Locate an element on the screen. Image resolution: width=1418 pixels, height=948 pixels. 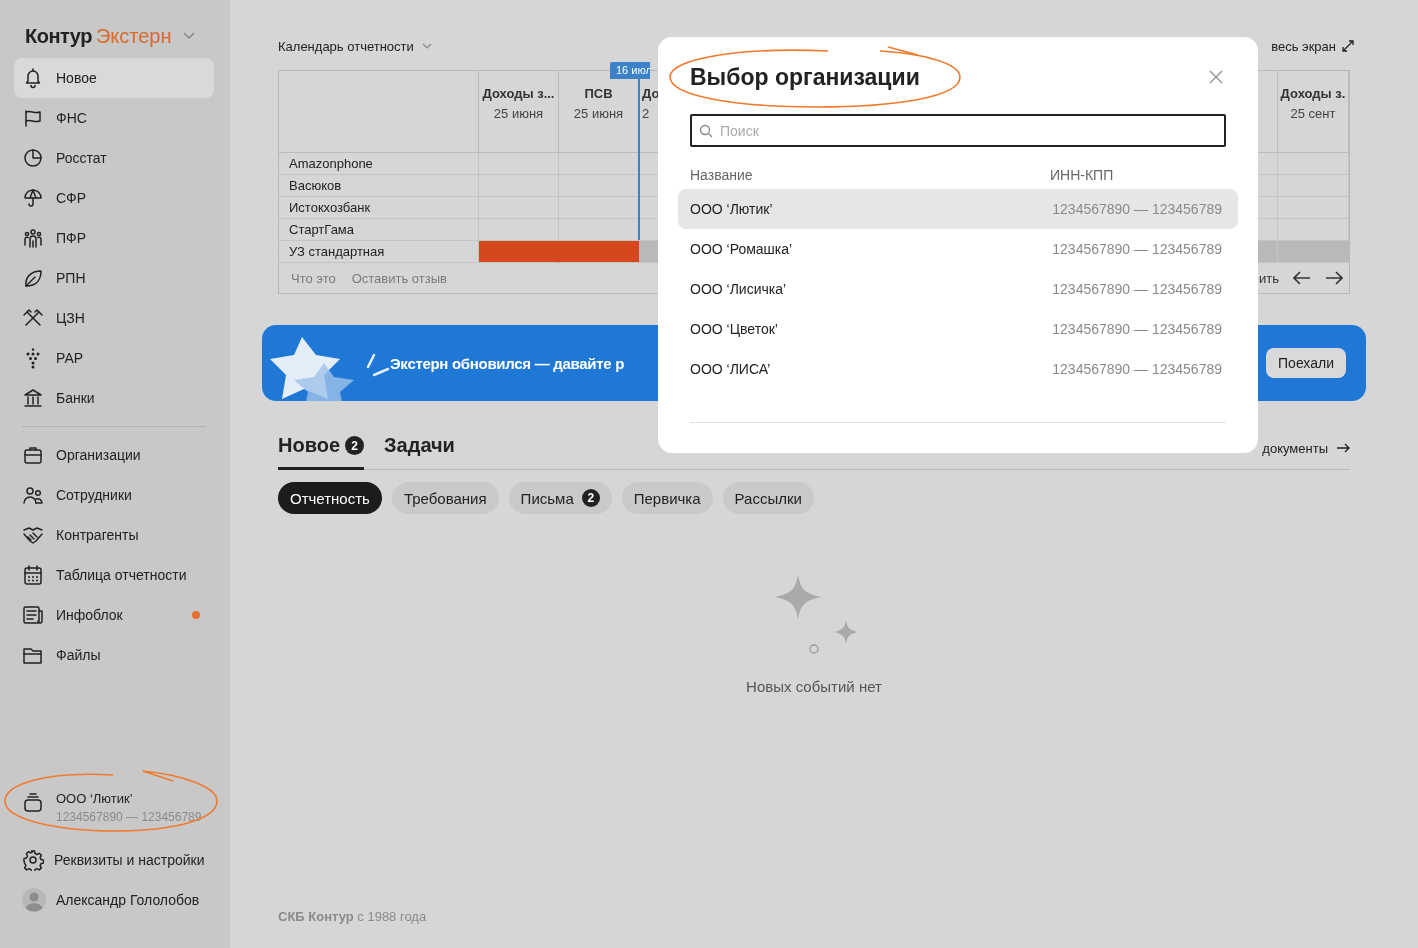
logo-brand: Контур is located at coordinates (58, 36).